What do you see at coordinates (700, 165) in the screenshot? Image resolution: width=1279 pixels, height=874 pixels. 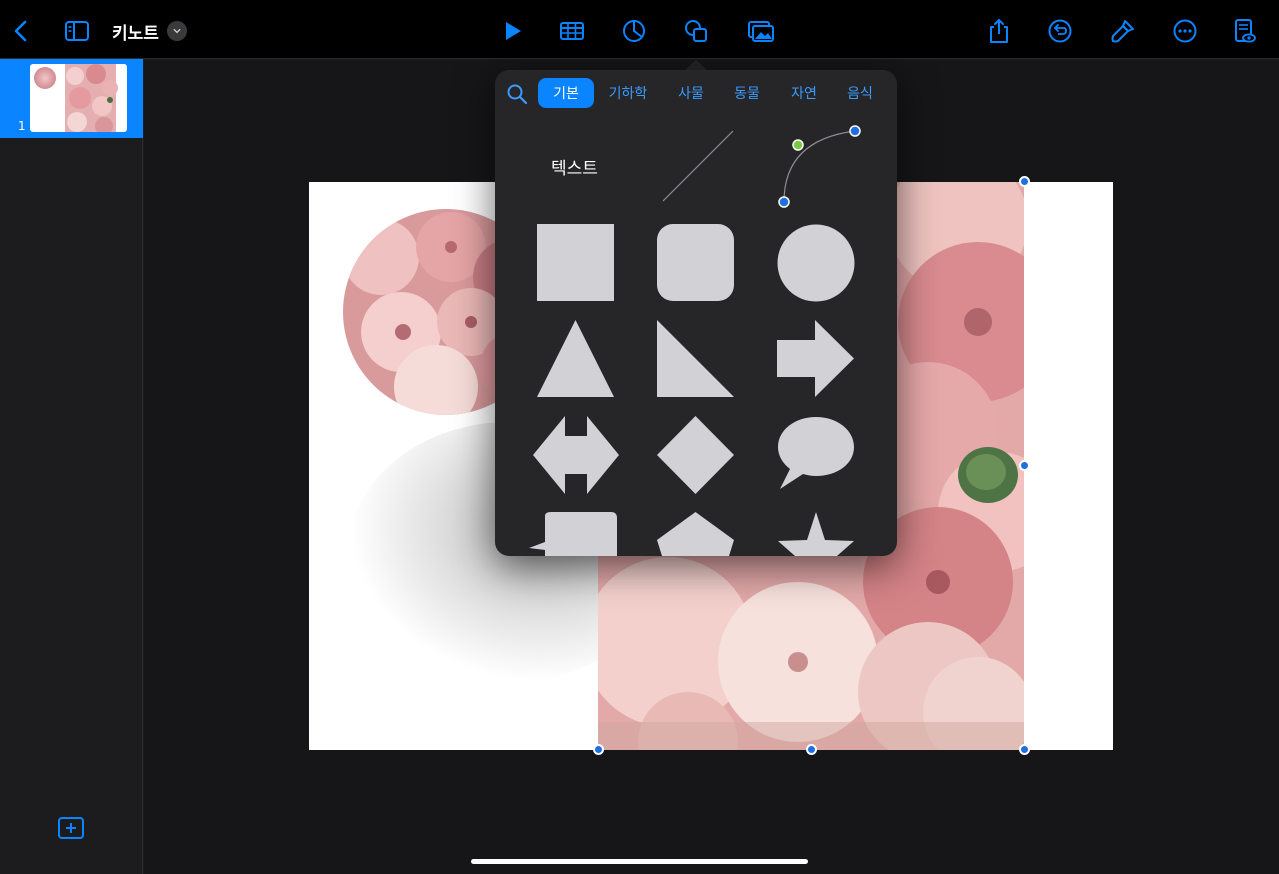 I see `line-option` at bounding box center [700, 165].